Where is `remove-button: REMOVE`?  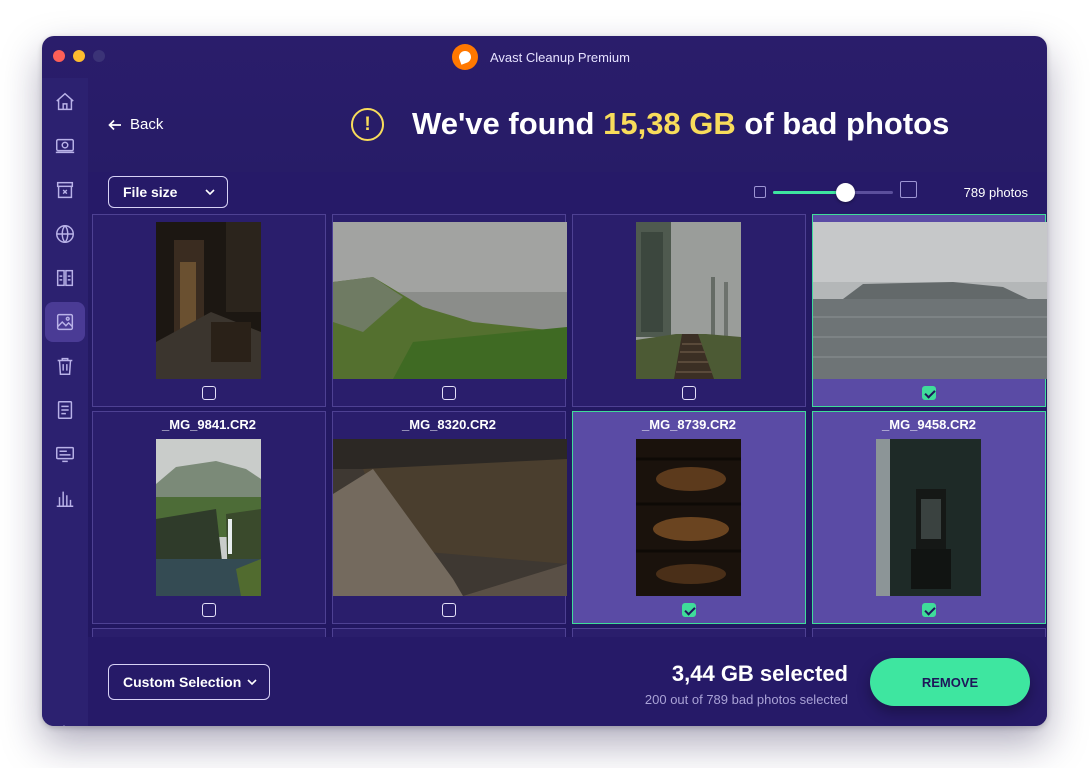 remove-button: REMOVE is located at coordinates (950, 682).